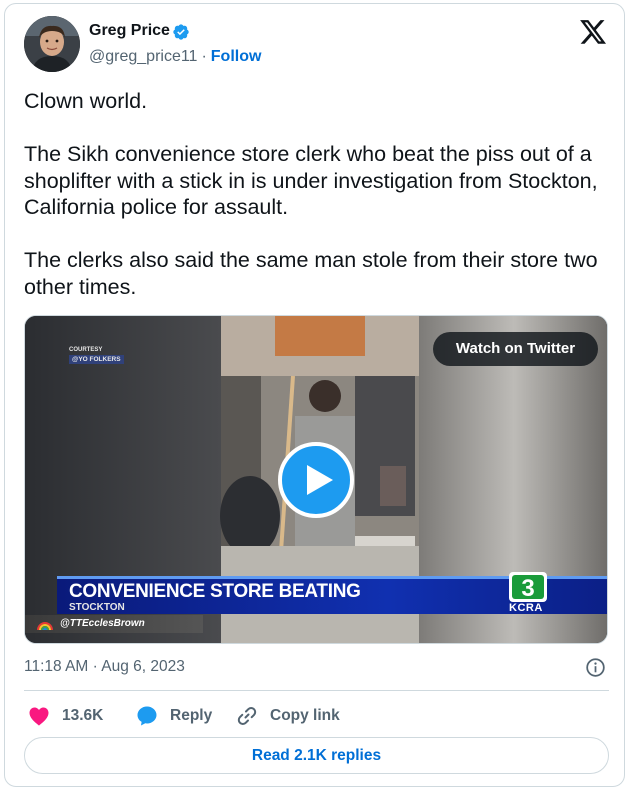 The height and width of the screenshot is (790, 627). What do you see at coordinates (104, 667) in the screenshot?
I see `tweet-timestamp: 11:18 AM · Aug 6, 2023` at bounding box center [104, 667].